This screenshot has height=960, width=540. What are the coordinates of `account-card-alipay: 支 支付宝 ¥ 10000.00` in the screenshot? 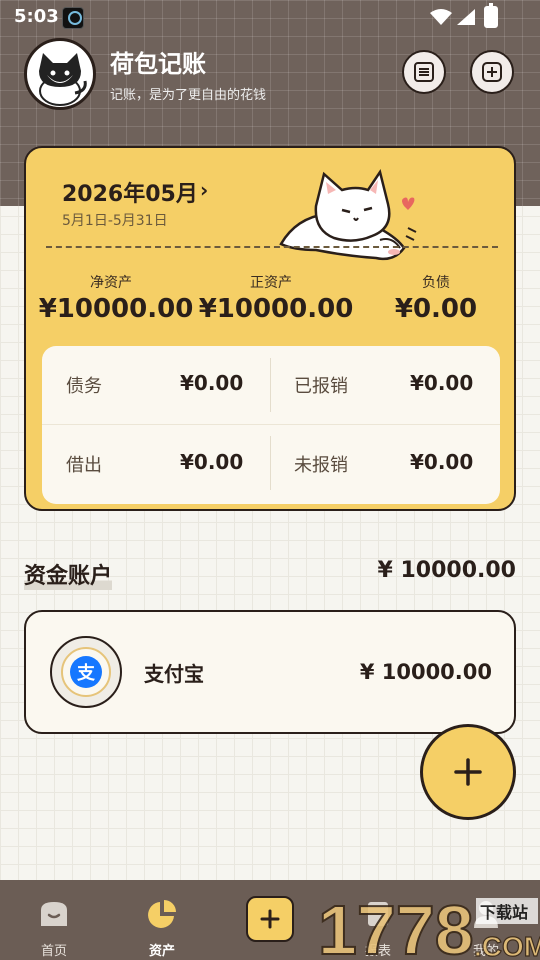 It's located at (270, 672).